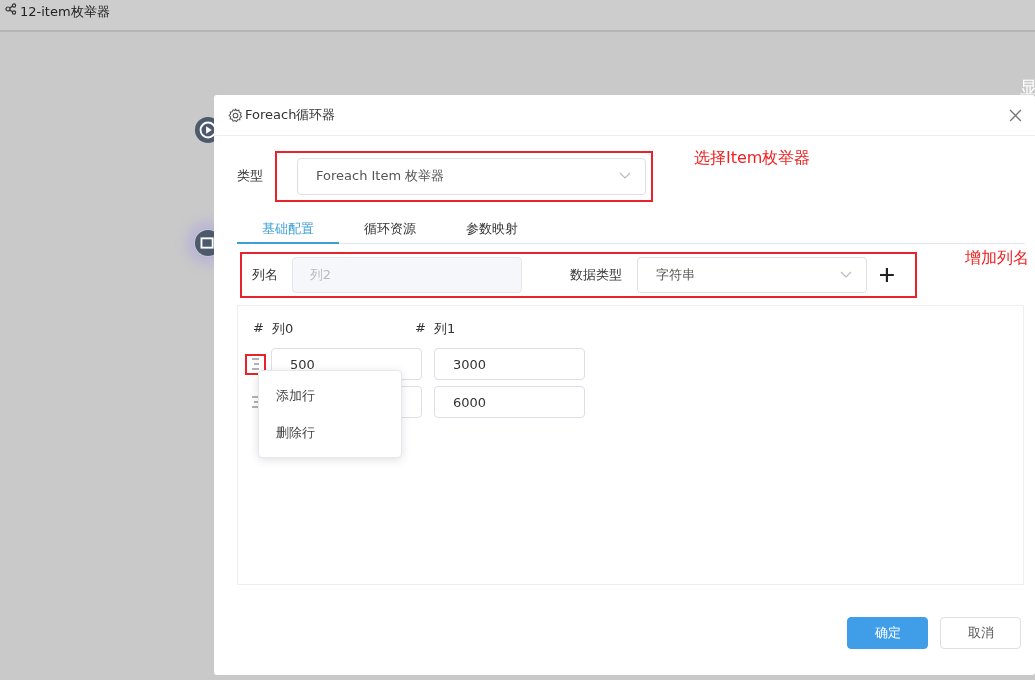 This screenshot has height=680, width=1035. Describe the element at coordinates (390, 232) in the screenshot. I see `tab: 循环资源` at that location.